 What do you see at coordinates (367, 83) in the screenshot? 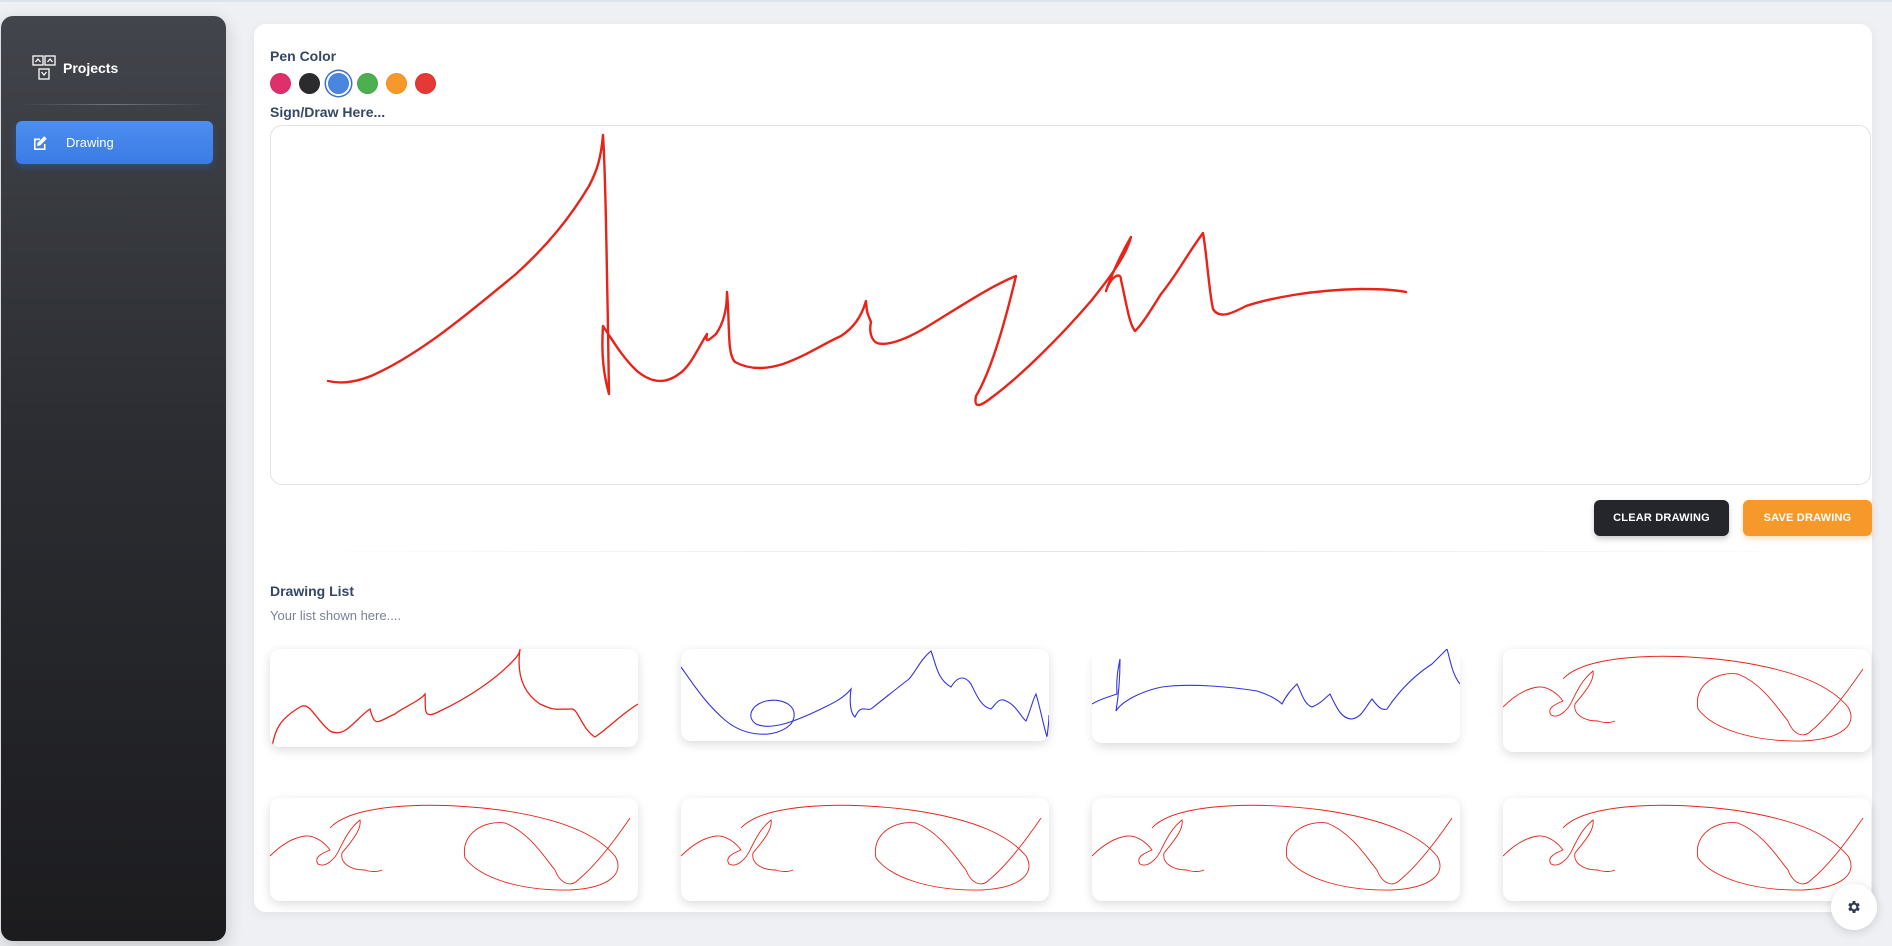
I see `swatch-green` at bounding box center [367, 83].